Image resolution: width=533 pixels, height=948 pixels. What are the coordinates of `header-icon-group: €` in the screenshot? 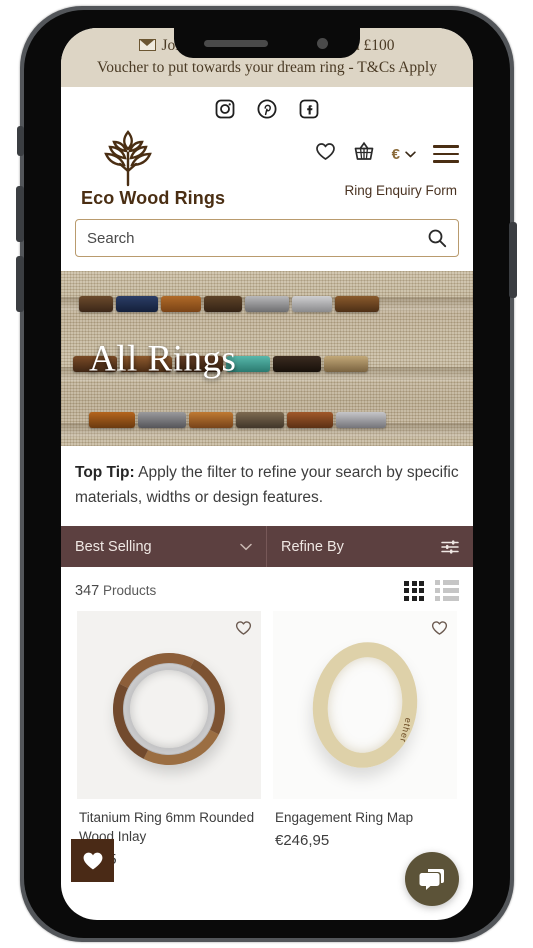 It's located at (387, 154).